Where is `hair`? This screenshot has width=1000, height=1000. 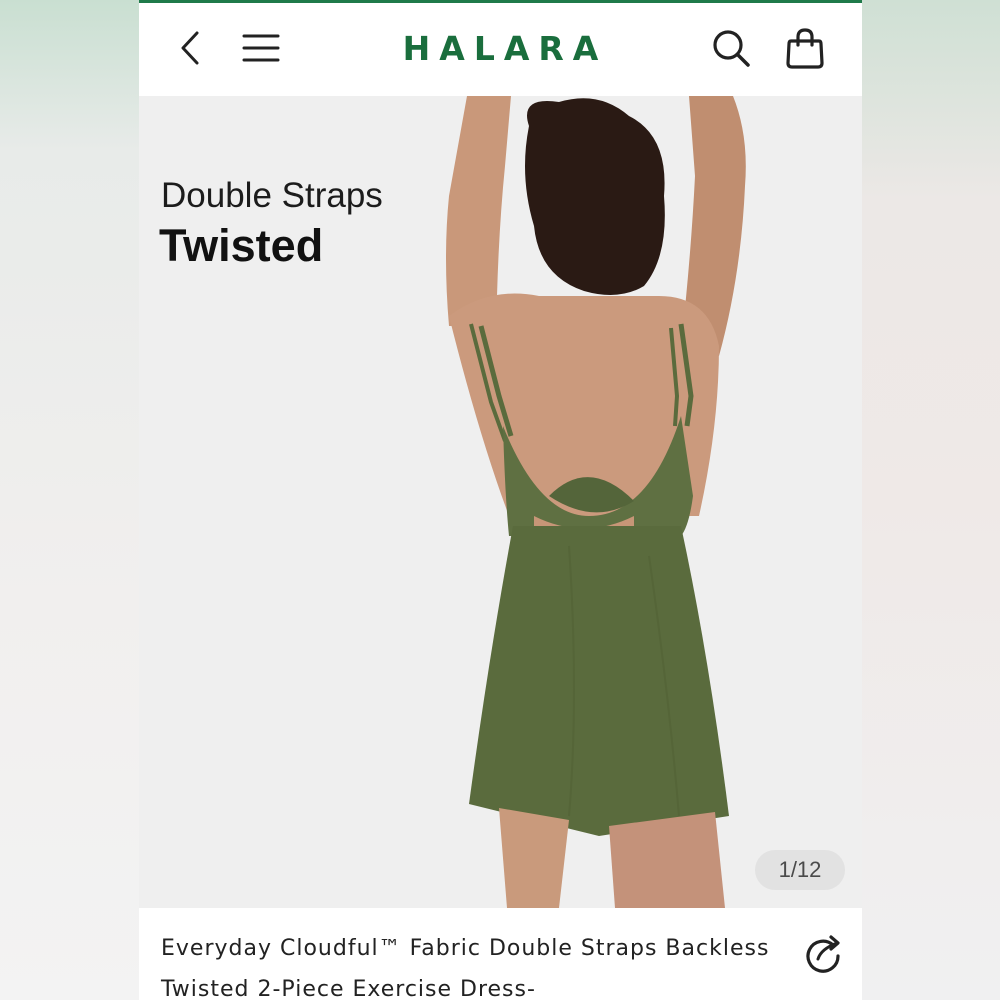 hair is located at coordinates (595, 196).